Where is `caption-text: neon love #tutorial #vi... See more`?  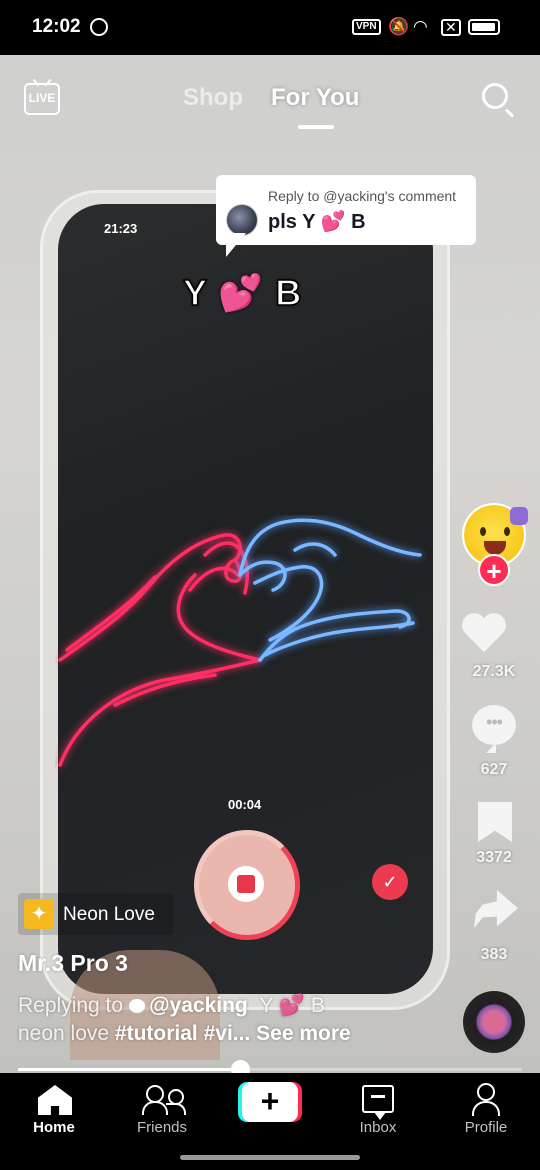 caption-text: neon love #tutorial #vi... See more is located at coordinates (184, 1034).